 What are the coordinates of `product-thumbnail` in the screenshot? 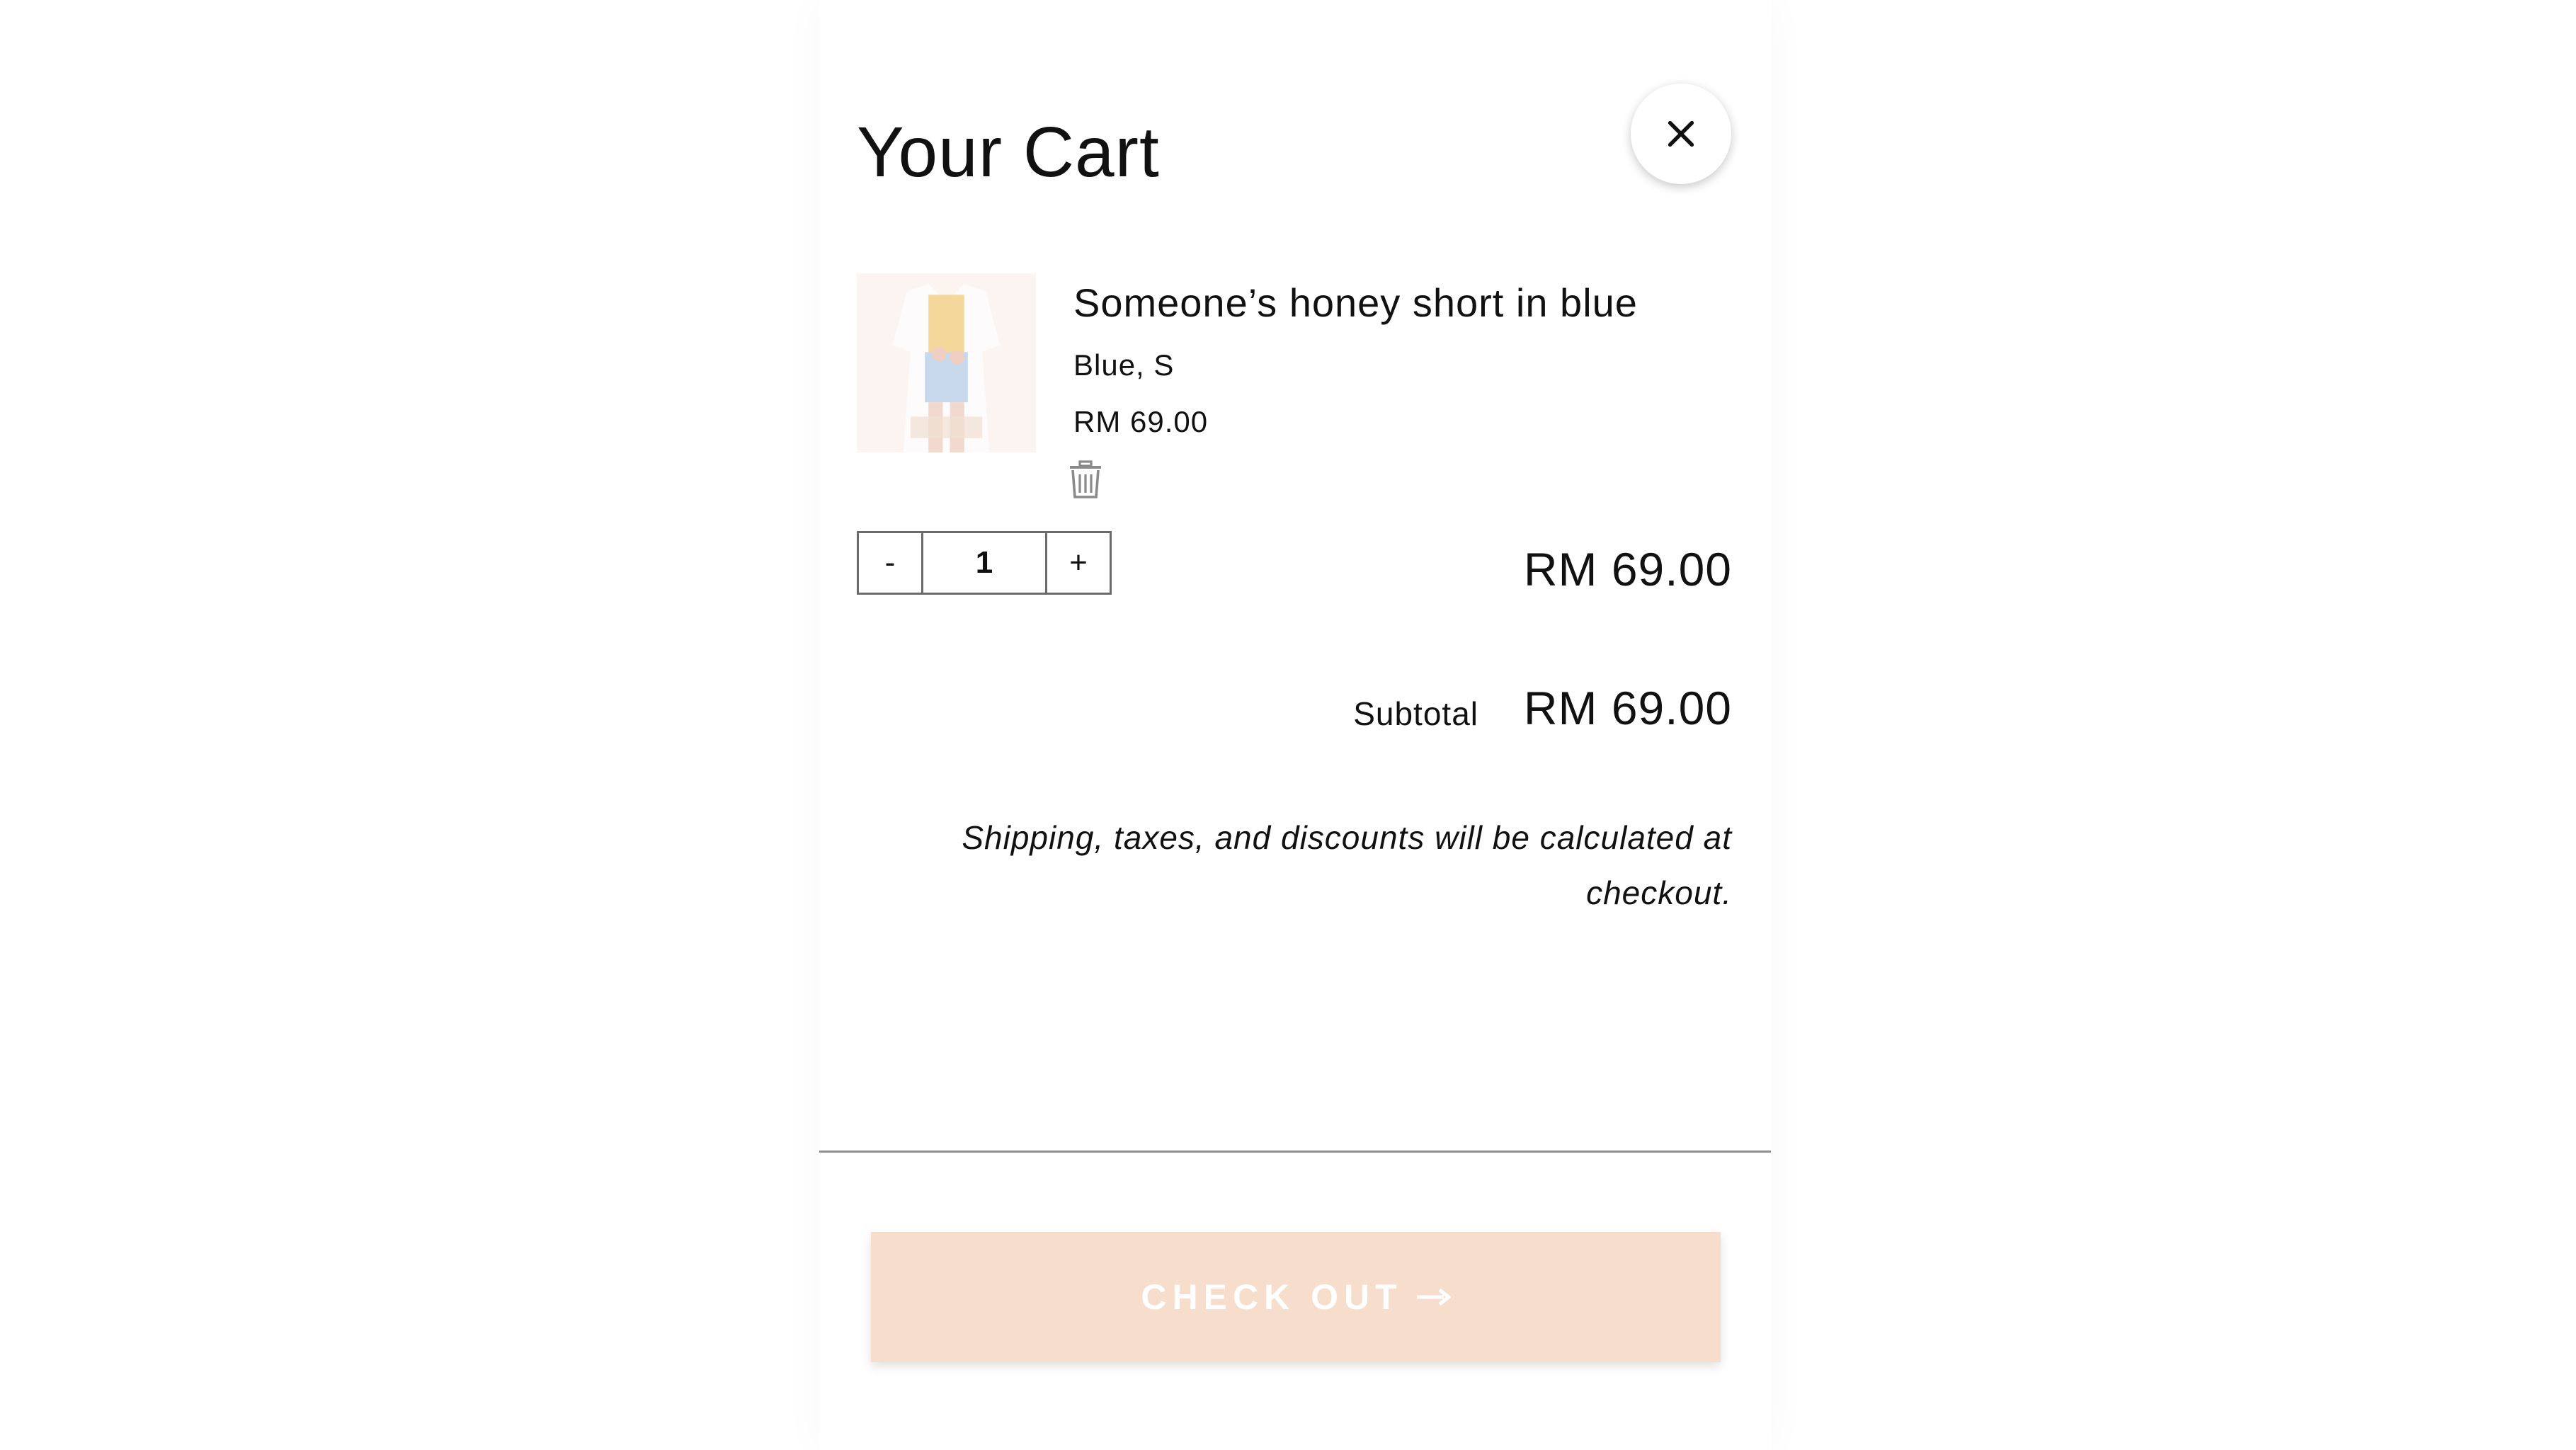 It's located at (946, 362).